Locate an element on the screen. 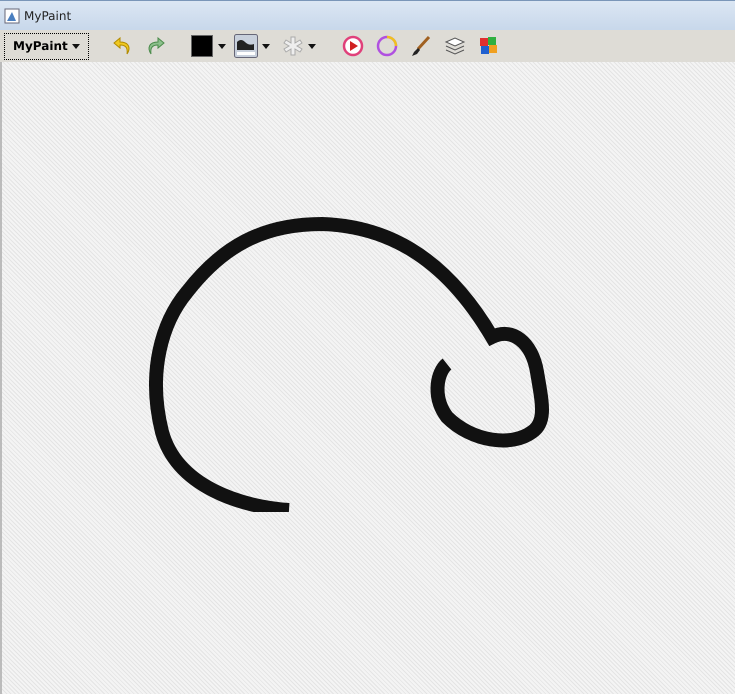 The width and height of the screenshot is (735, 694). main-menu-button: MyPaint is located at coordinates (46, 46).